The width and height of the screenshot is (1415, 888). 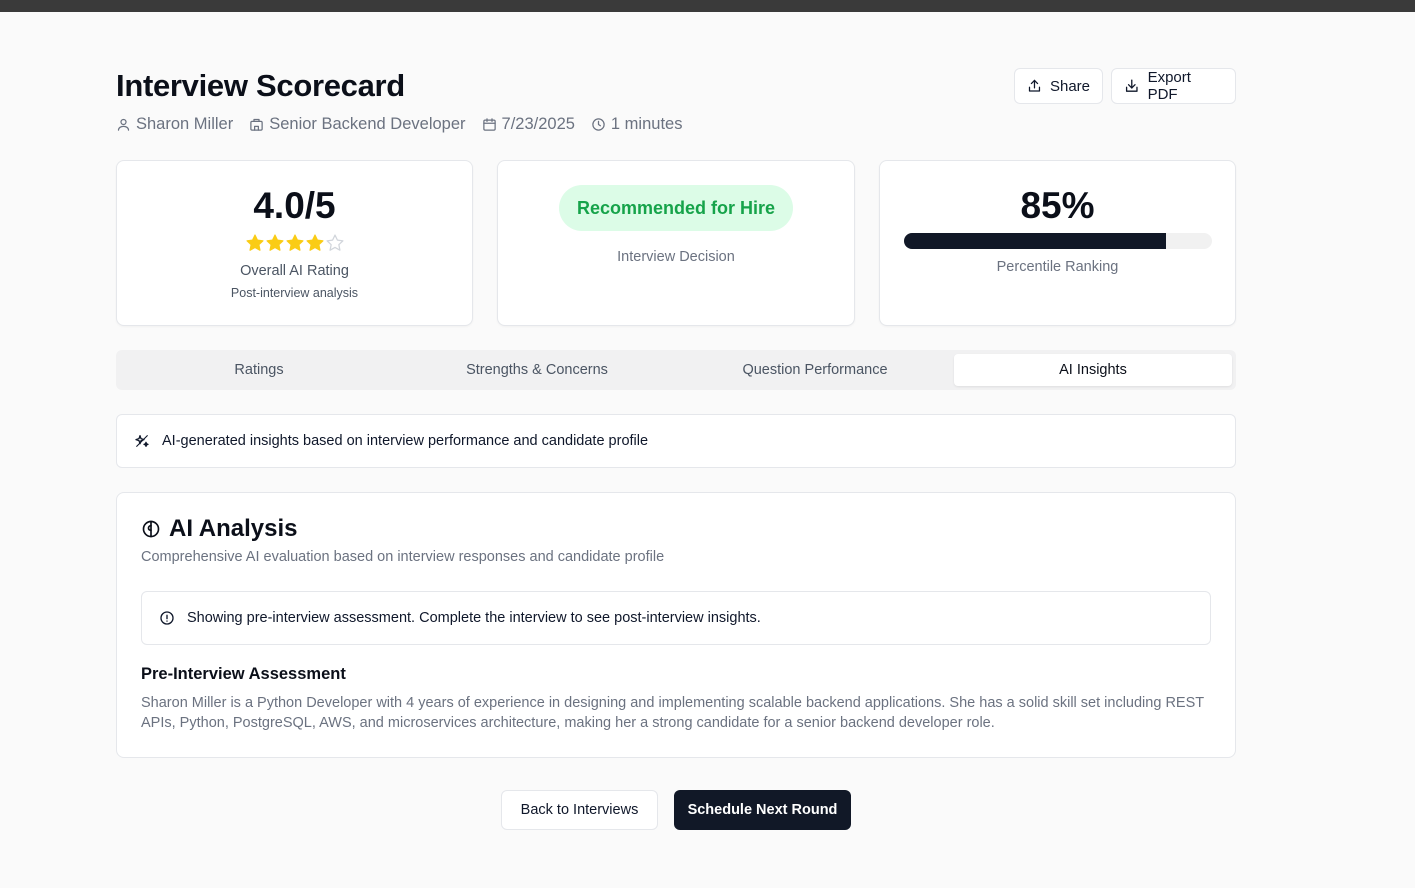 I want to click on meta-candidate: Sharon Miller, so click(x=174, y=124).